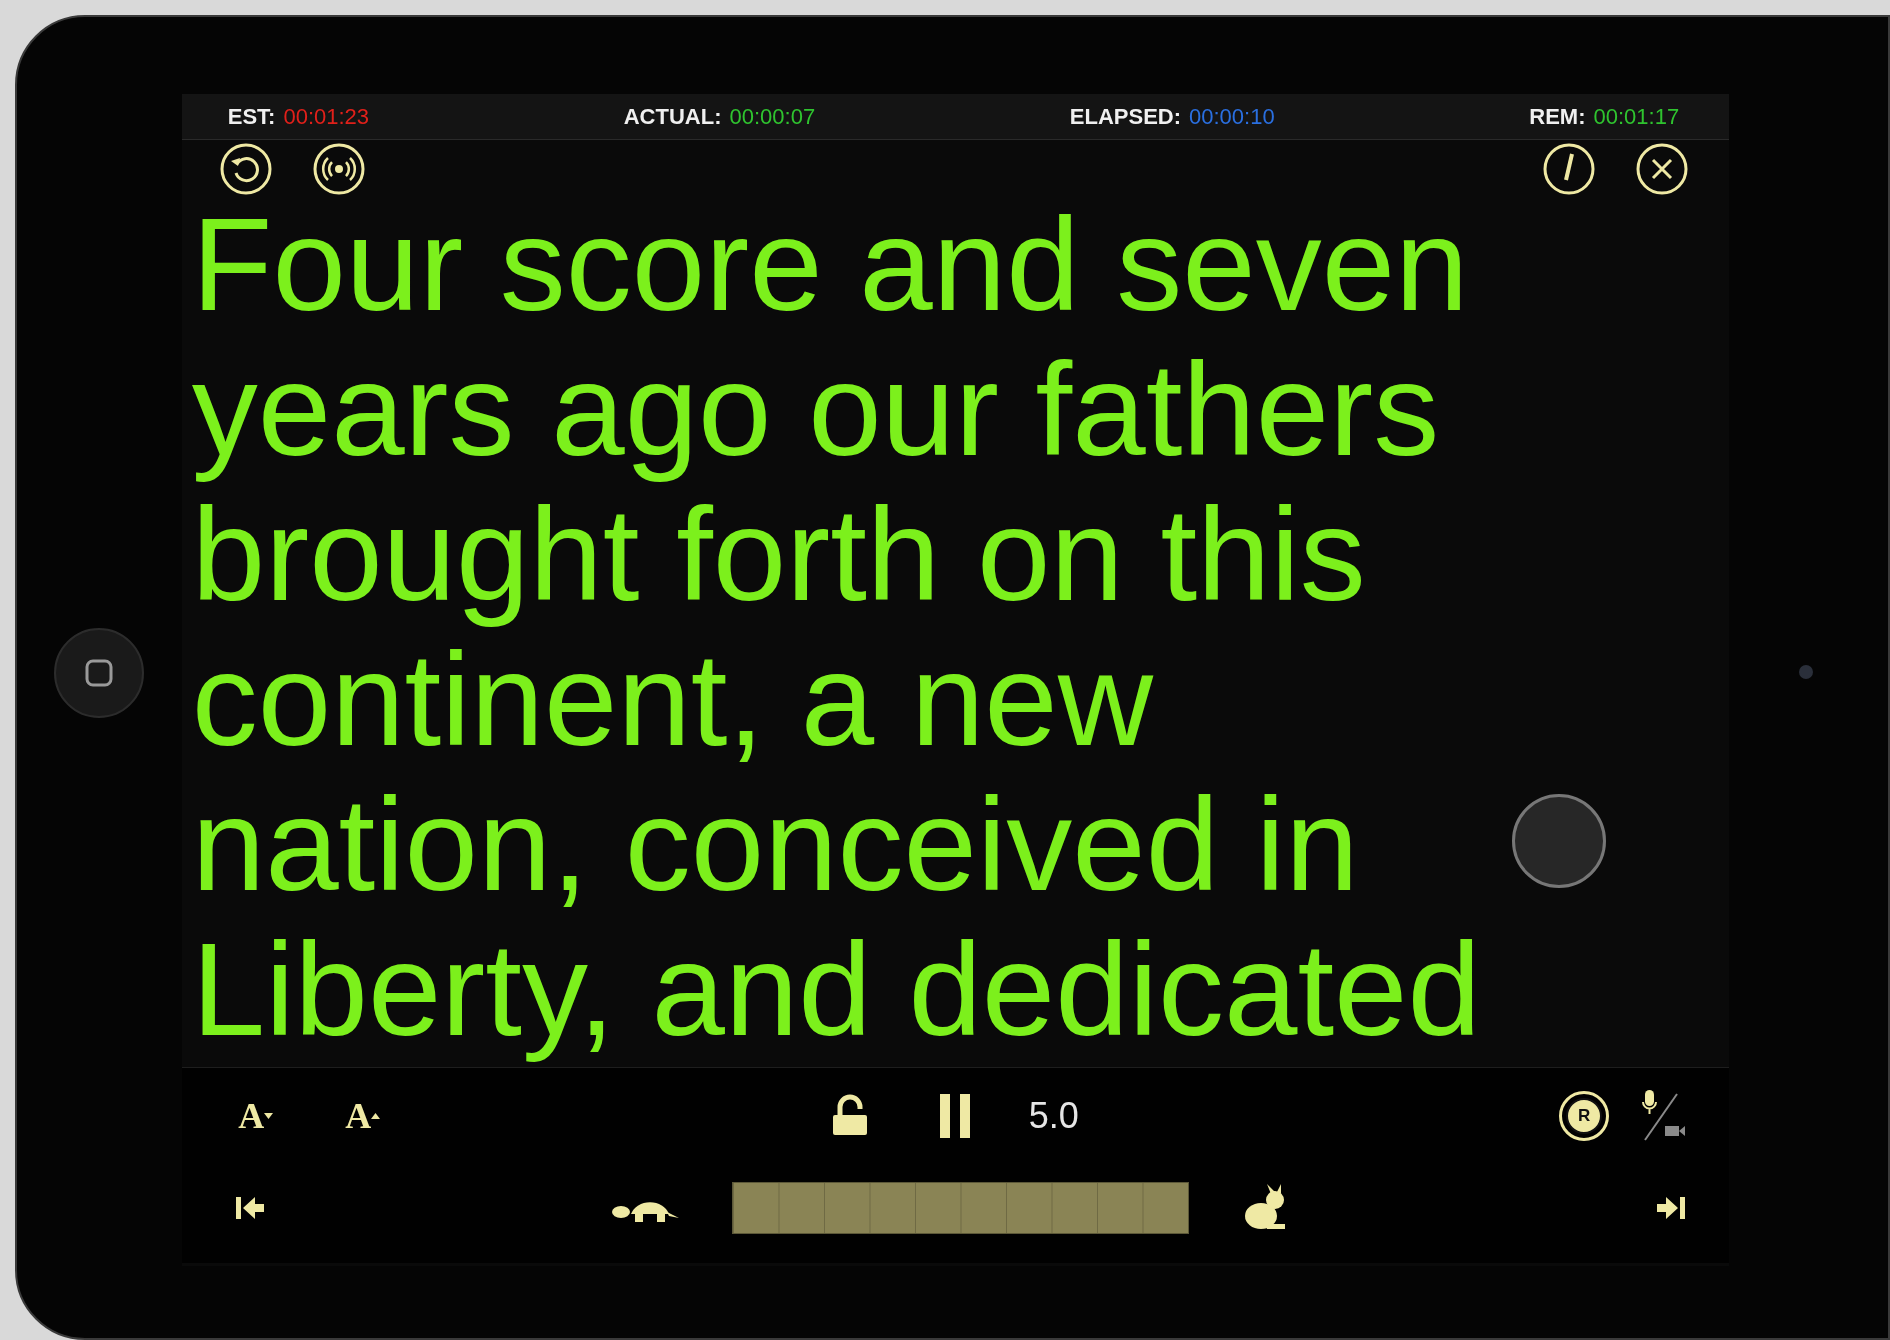 The width and height of the screenshot is (1890, 1340). What do you see at coordinates (245, 169) in the screenshot?
I see `refresh-icon` at bounding box center [245, 169].